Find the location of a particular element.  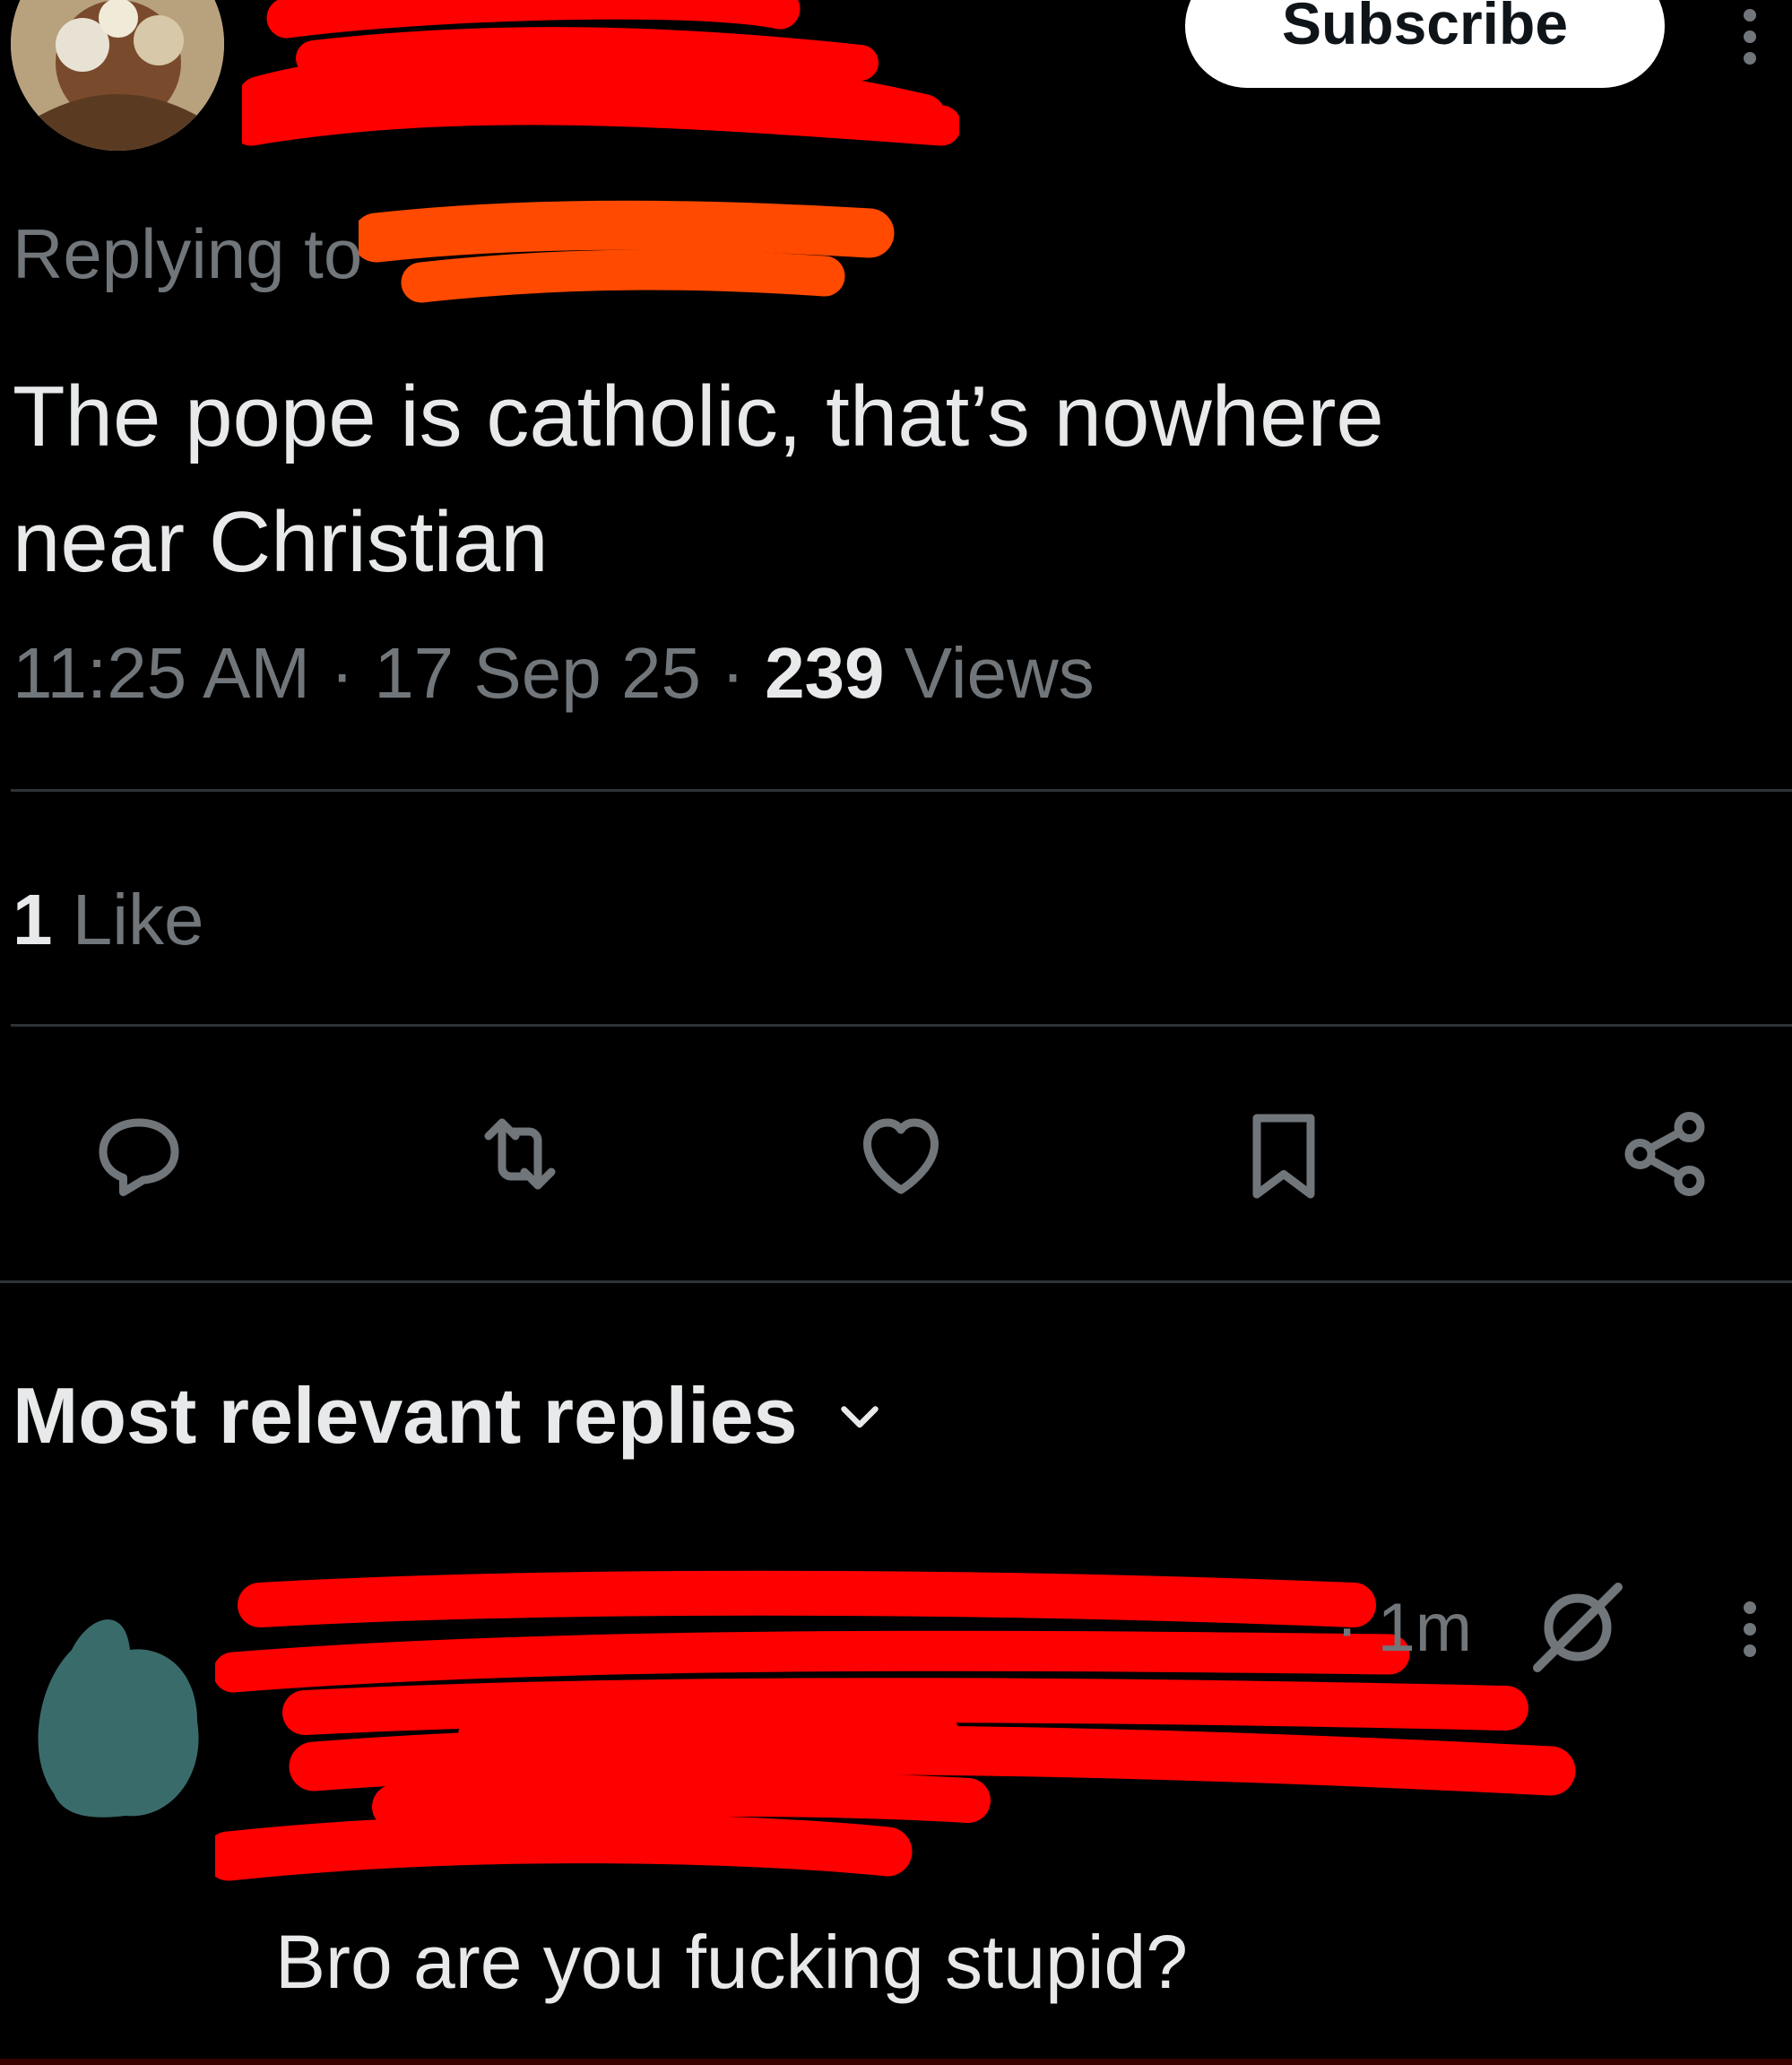

tweet-text-line2: near Christian is located at coordinates (281, 542).